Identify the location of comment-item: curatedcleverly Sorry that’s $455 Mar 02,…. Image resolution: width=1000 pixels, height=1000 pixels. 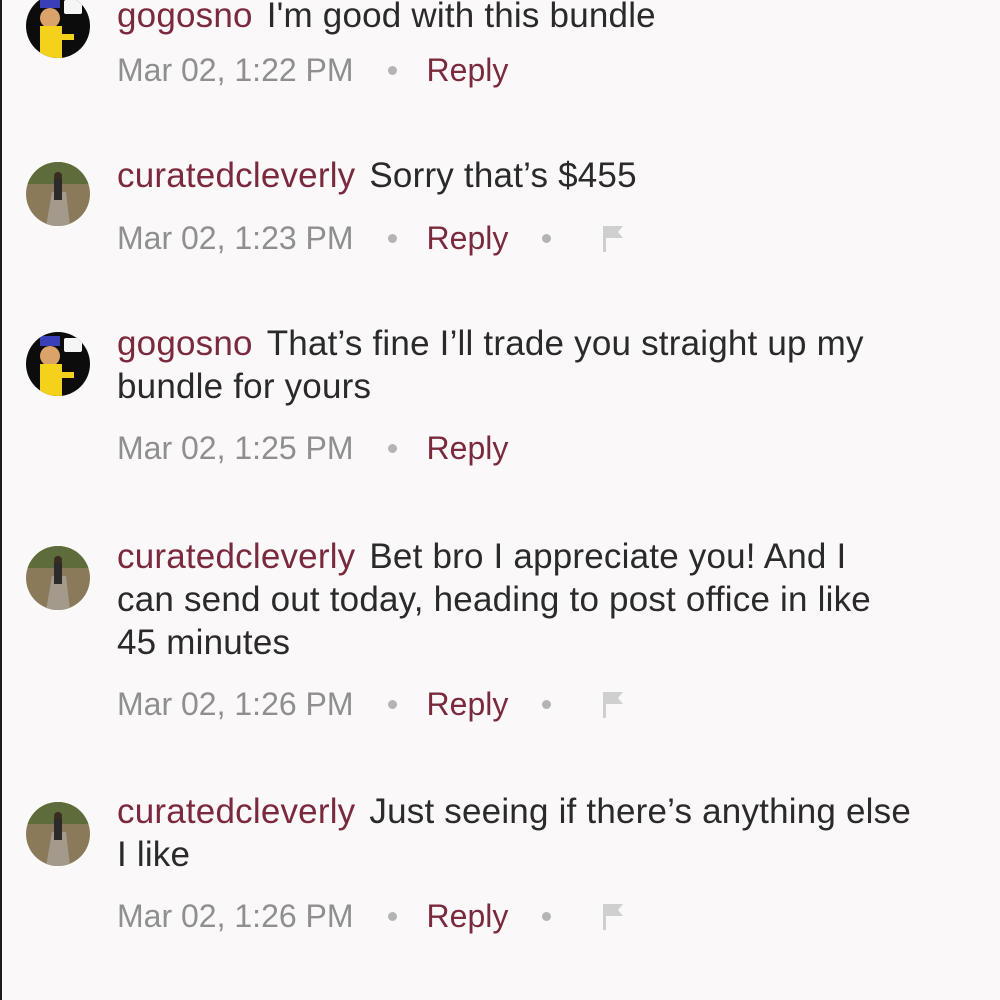
(506, 213).